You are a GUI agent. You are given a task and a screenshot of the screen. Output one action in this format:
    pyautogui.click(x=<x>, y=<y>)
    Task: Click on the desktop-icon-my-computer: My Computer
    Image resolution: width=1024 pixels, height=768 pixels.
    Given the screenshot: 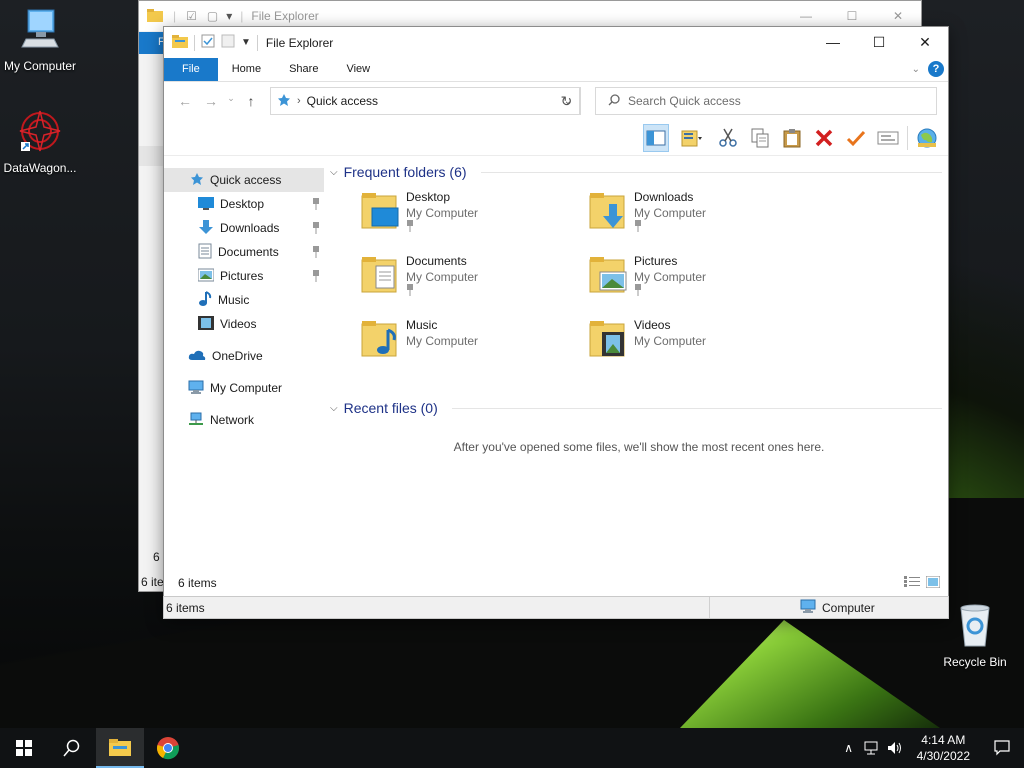 What is the action you would take?
    pyautogui.click(x=40, y=40)
    